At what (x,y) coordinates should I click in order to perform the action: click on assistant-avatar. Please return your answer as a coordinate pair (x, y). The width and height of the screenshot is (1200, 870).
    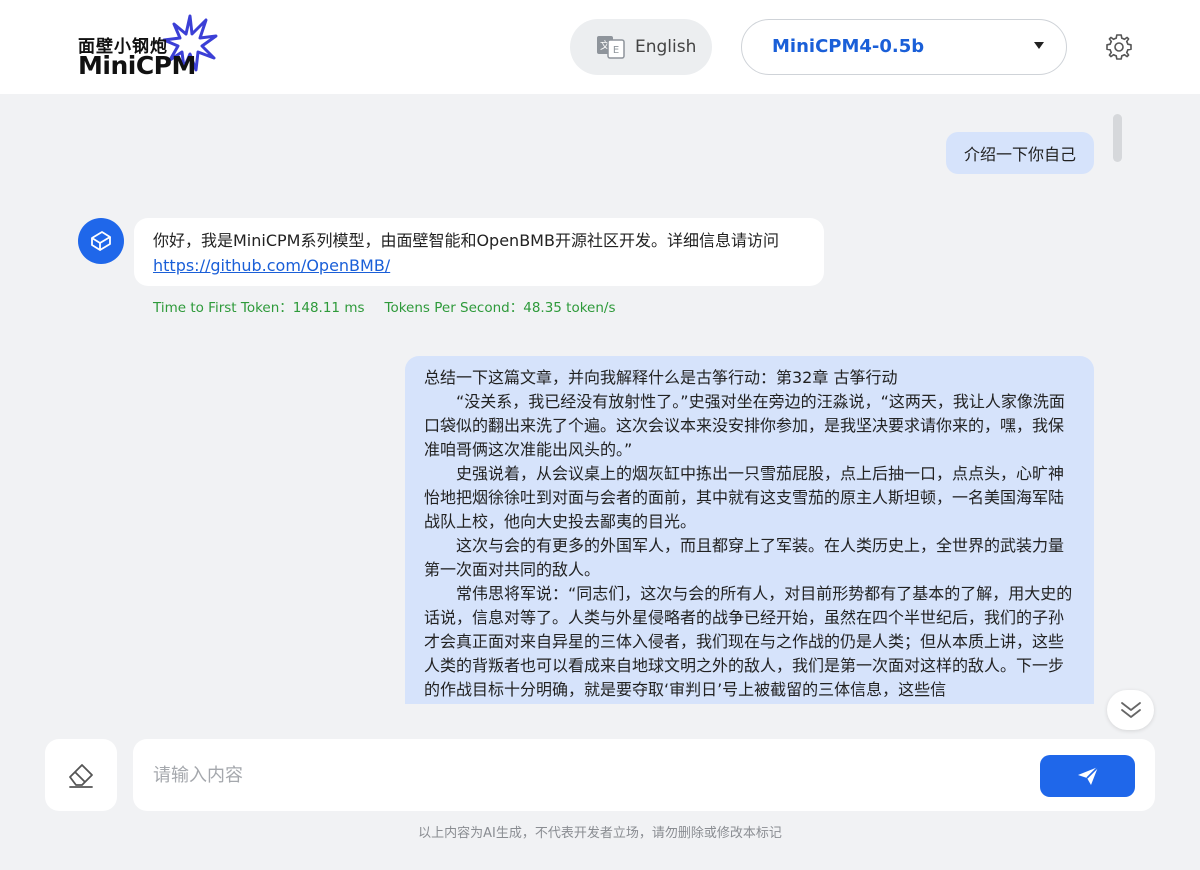
    Looking at the image, I should click on (101, 241).